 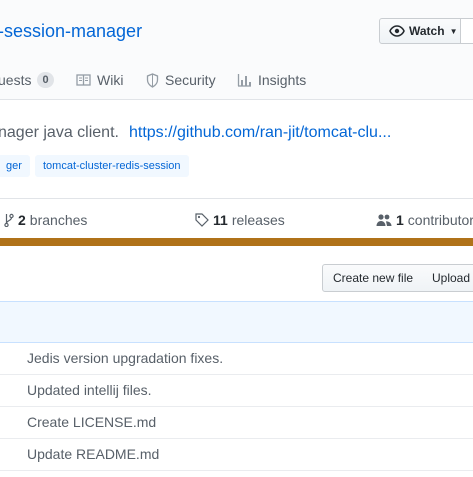 What do you see at coordinates (236, 454) in the screenshot?
I see `file-row: Update README.md` at bounding box center [236, 454].